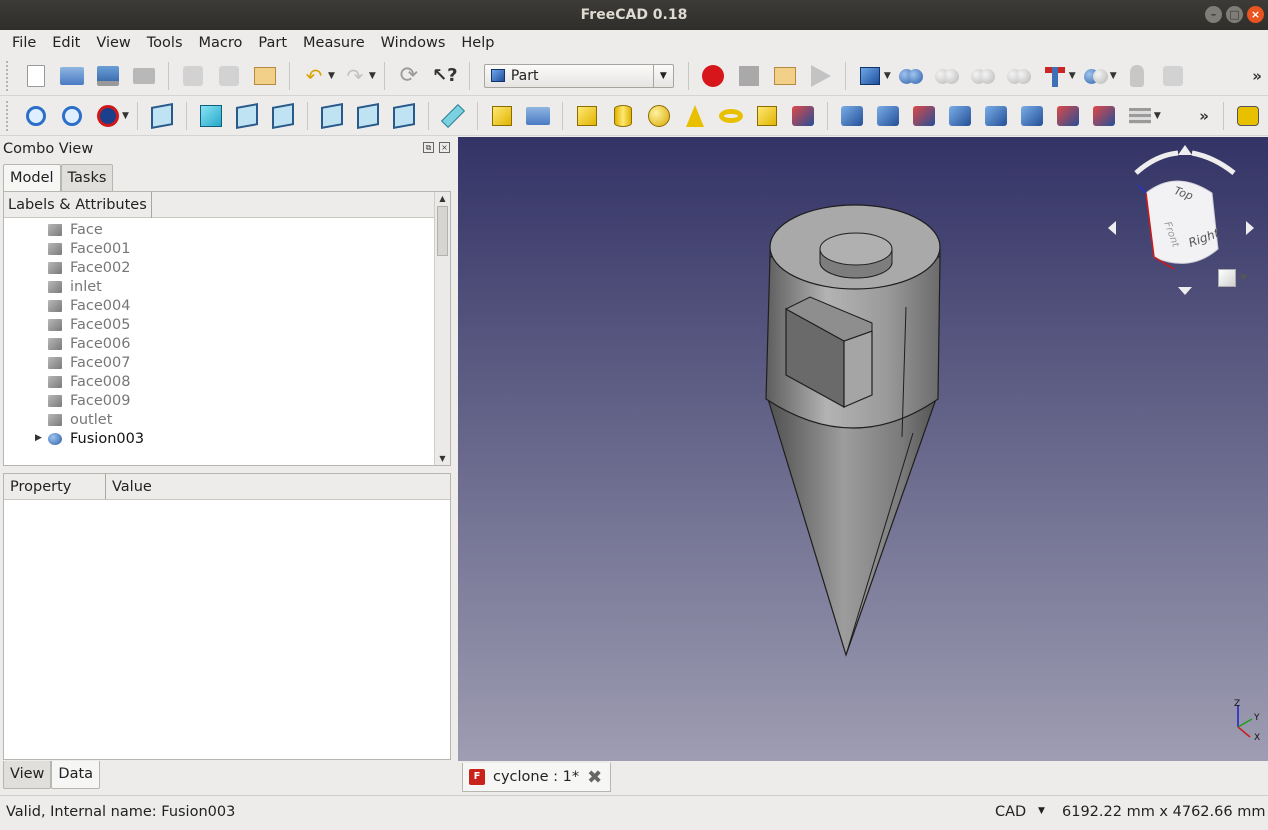 The height and width of the screenshot is (830, 1268). I want to click on tree-item-outlet: outlet, so click(80, 419).